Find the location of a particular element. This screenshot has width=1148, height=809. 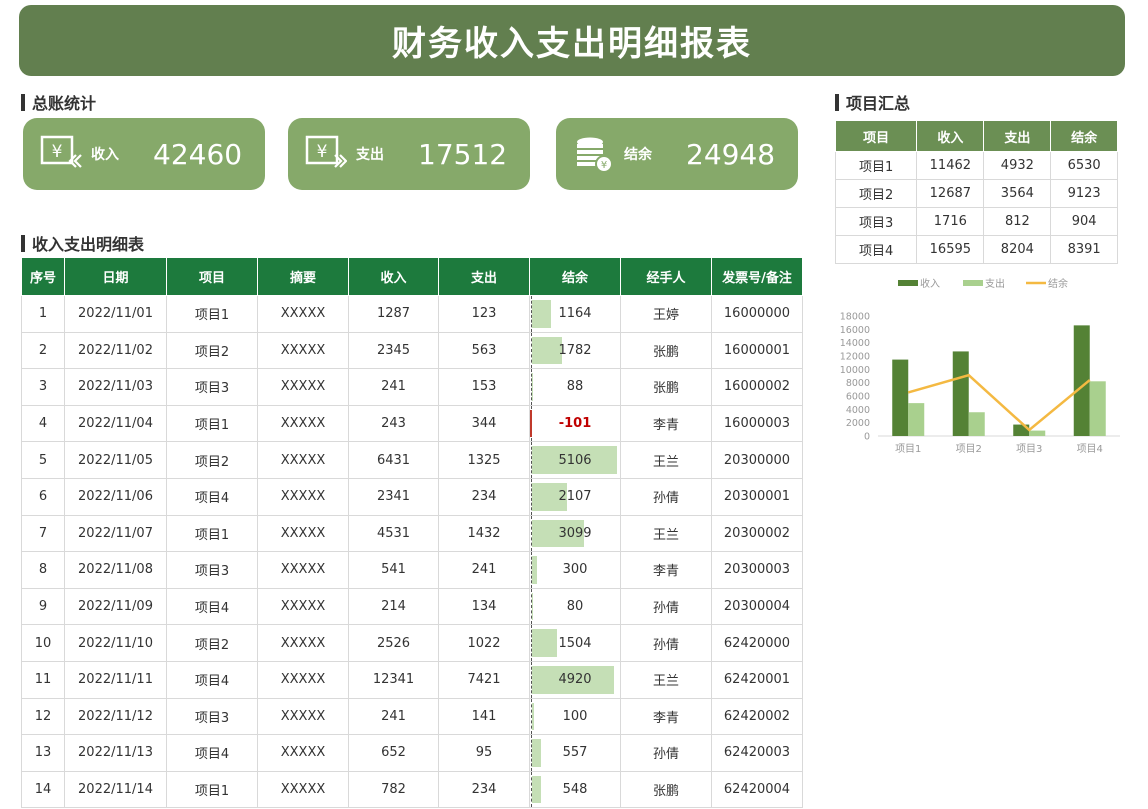

income-card: ¥ 收入 42460 is located at coordinates (144, 154).